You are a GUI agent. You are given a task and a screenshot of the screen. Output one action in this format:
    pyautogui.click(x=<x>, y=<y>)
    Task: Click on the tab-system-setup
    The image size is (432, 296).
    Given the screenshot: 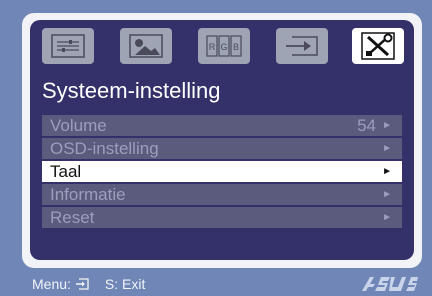 What is the action you would take?
    pyautogui.click(x=378, y=46)
    